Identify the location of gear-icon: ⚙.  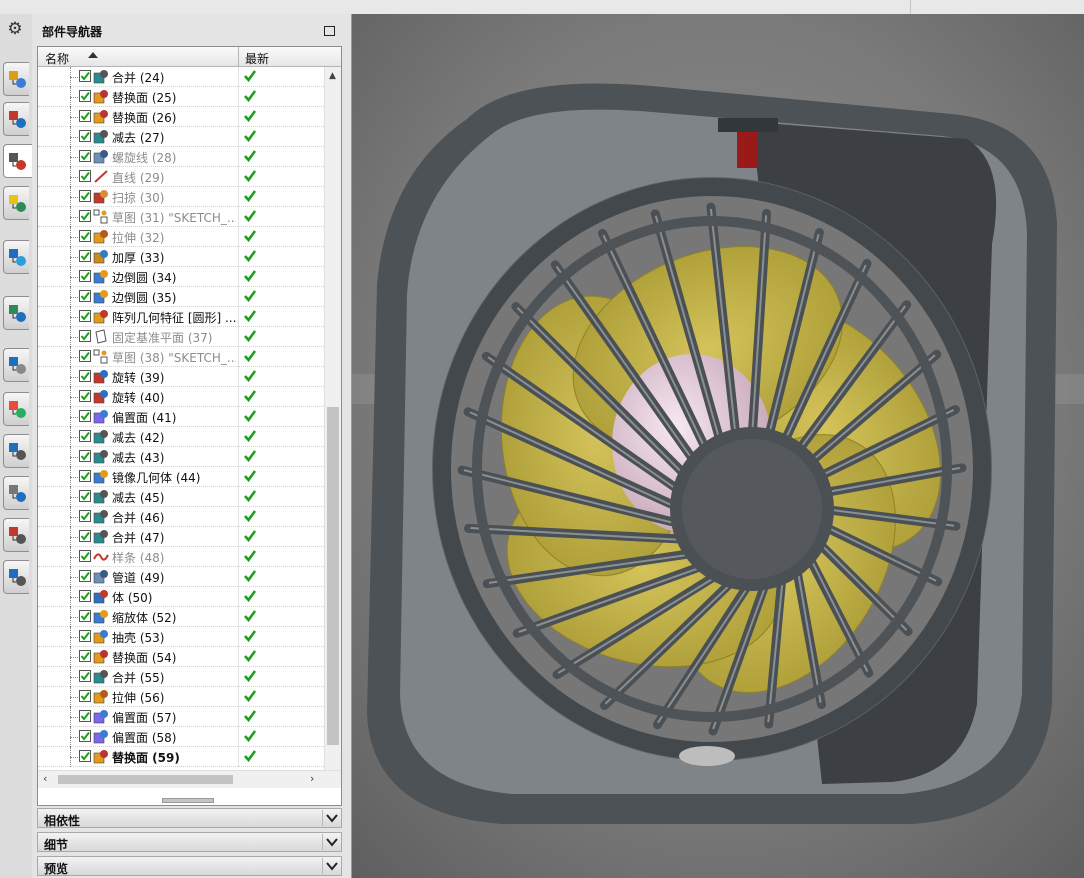
(15, 29).